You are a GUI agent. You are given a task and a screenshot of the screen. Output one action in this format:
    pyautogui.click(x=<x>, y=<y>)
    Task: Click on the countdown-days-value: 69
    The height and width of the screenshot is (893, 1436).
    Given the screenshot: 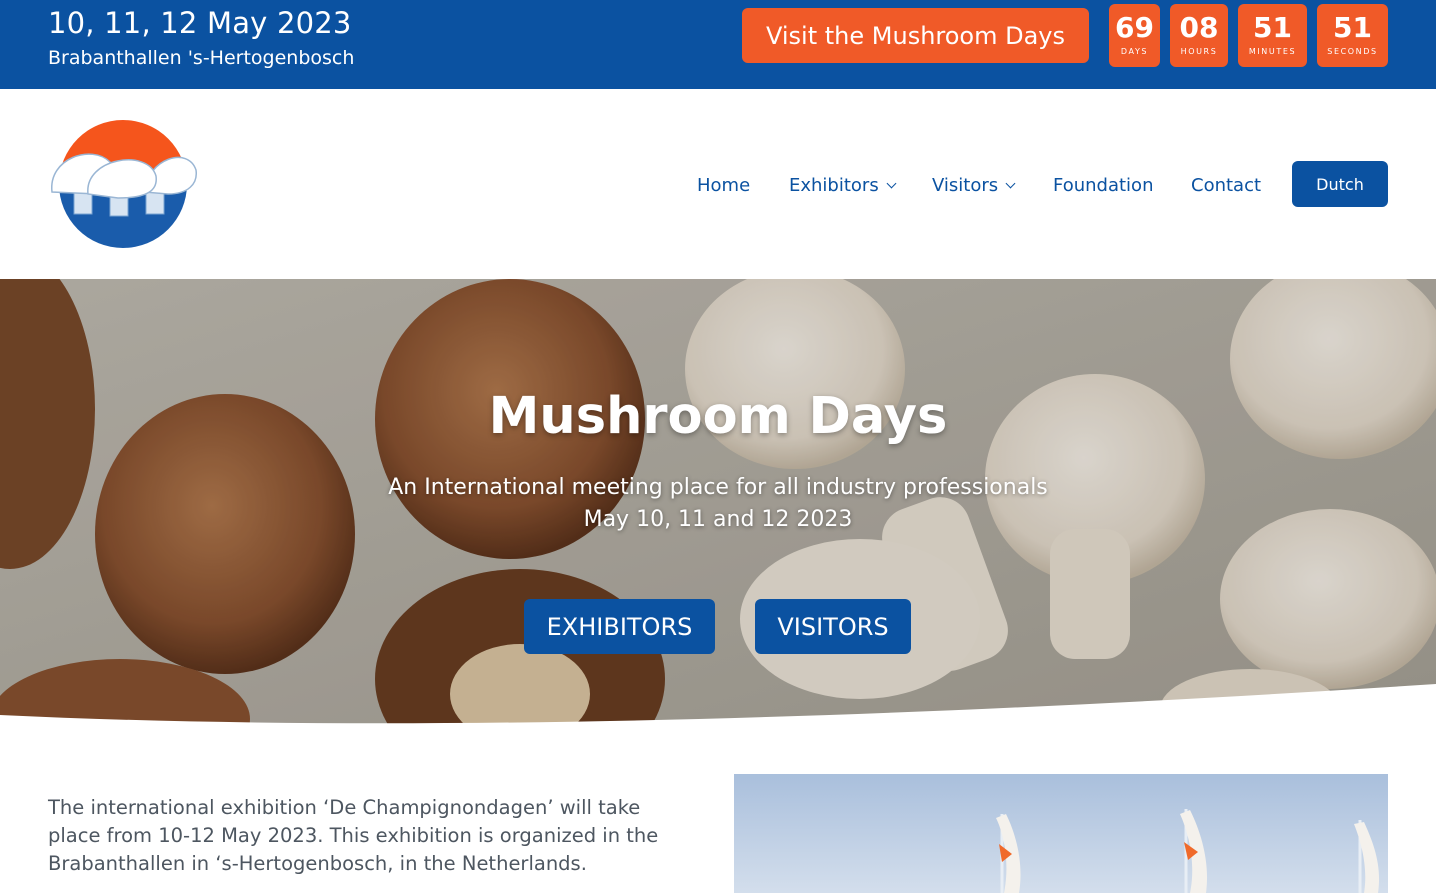 What is the action you would take?
    pyautogui.click(x=1134, y=27)
    